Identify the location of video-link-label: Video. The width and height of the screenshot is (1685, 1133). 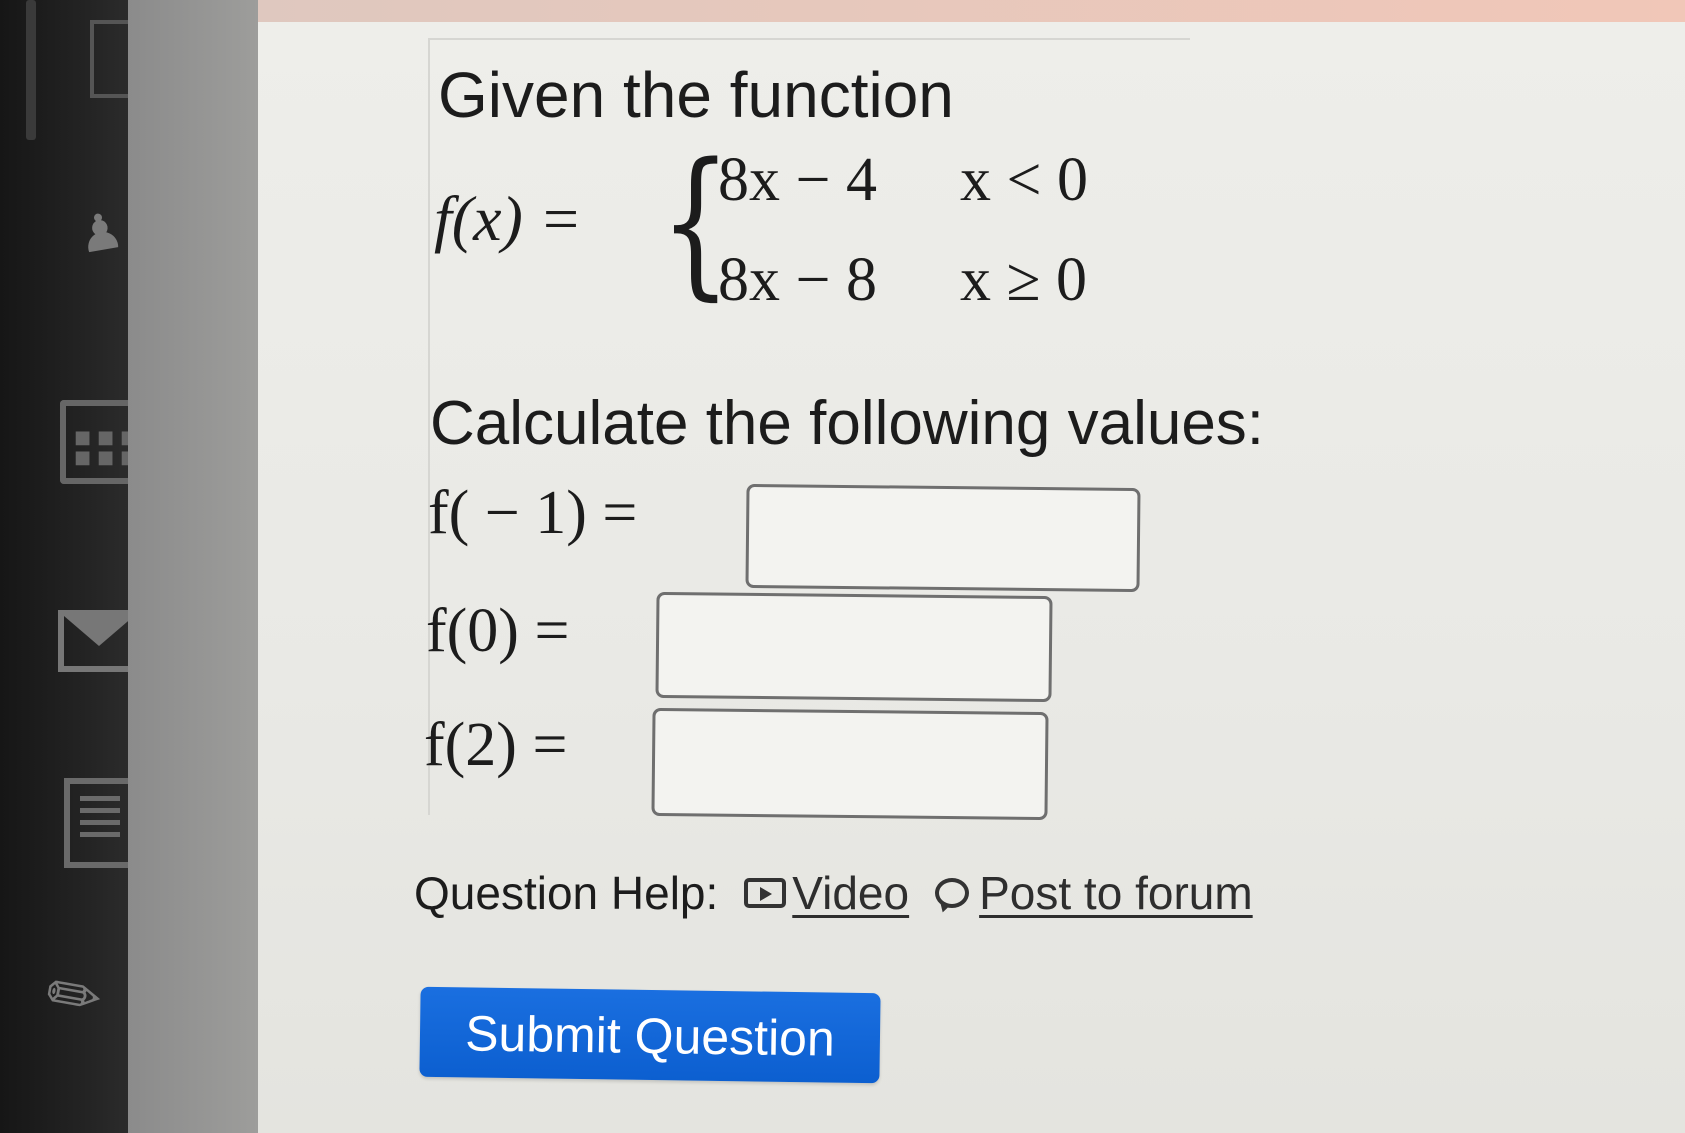
(851, 893).